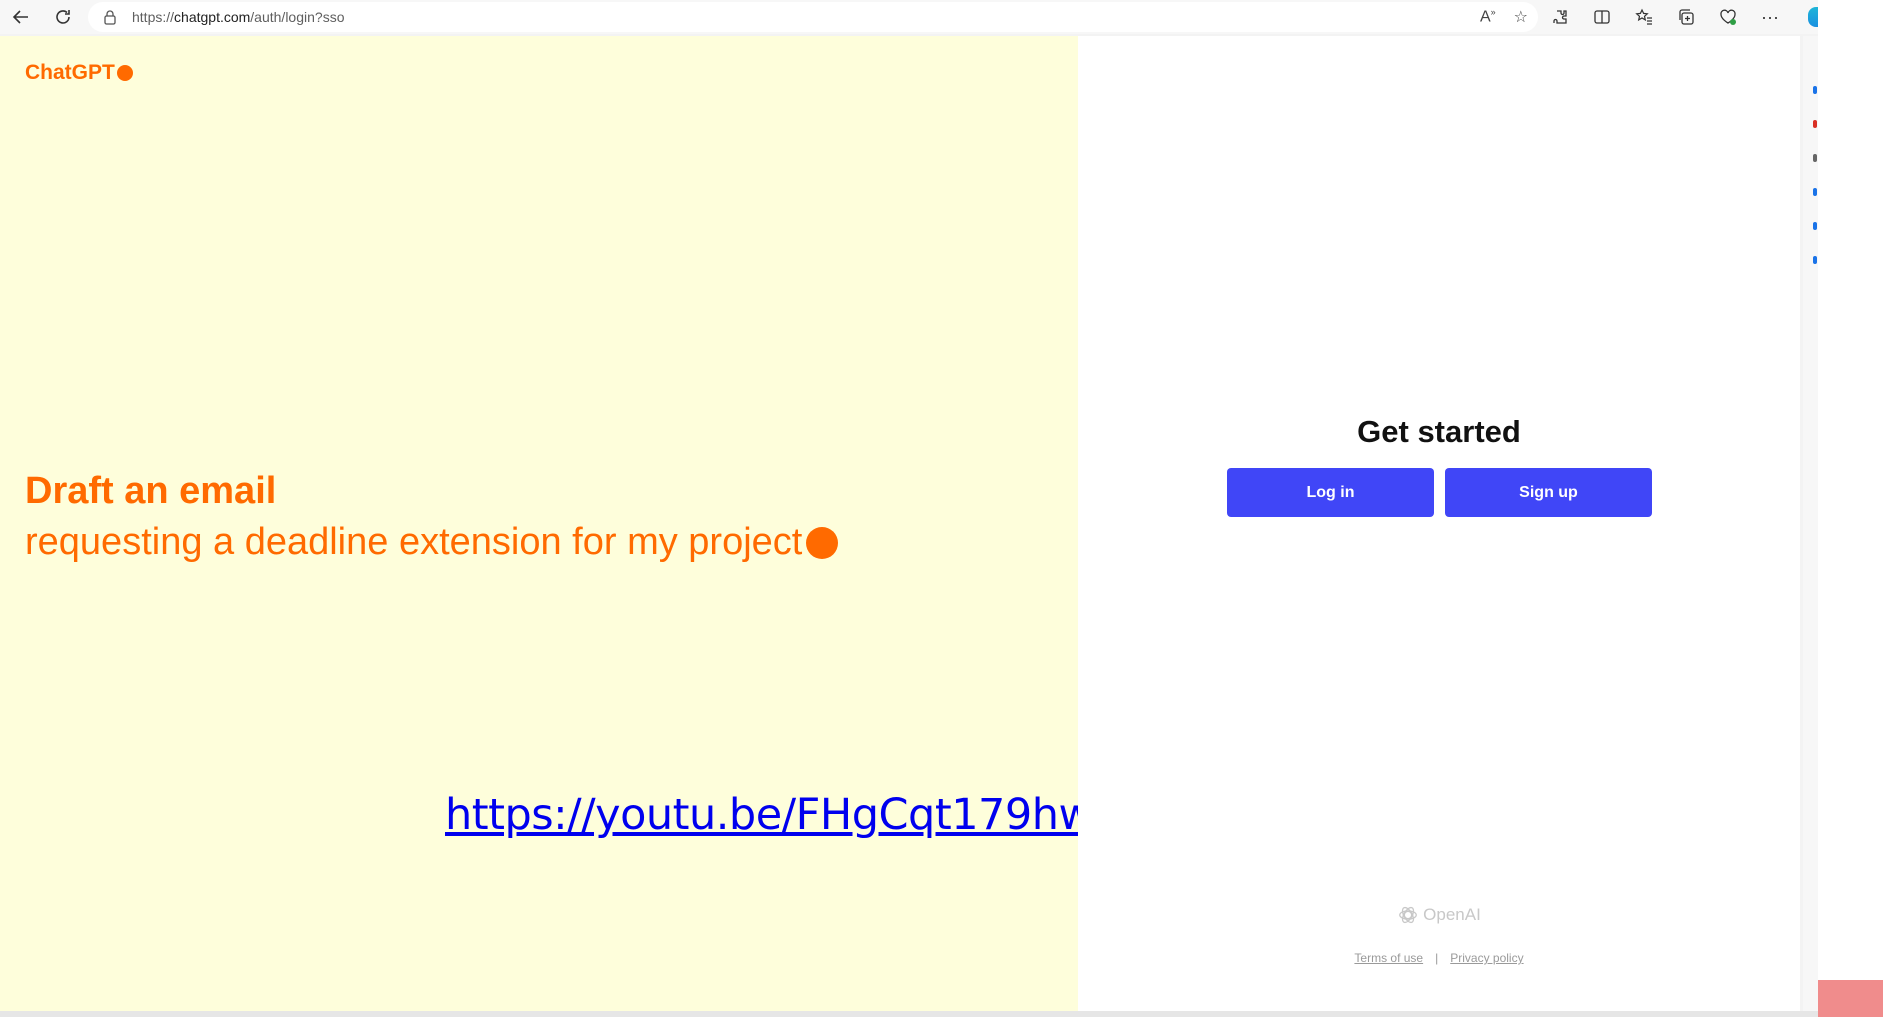 Image resolution: width=1883 pixels, height=1017 pixels. Describe the element at coordinates (124, 73) in the screenshot. I see `orange-dot-icon` at that location.